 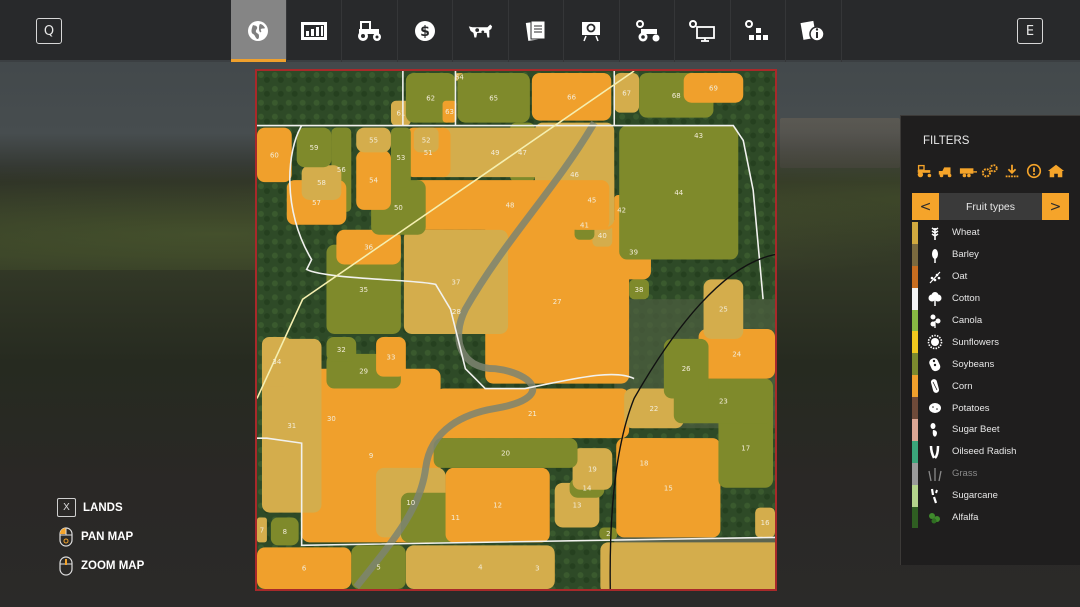 What do you see at coordinates (990, 408) in the screenshot?
I see `fruit-type-potatoes: Potatoes` at bounding box center [990, 408].